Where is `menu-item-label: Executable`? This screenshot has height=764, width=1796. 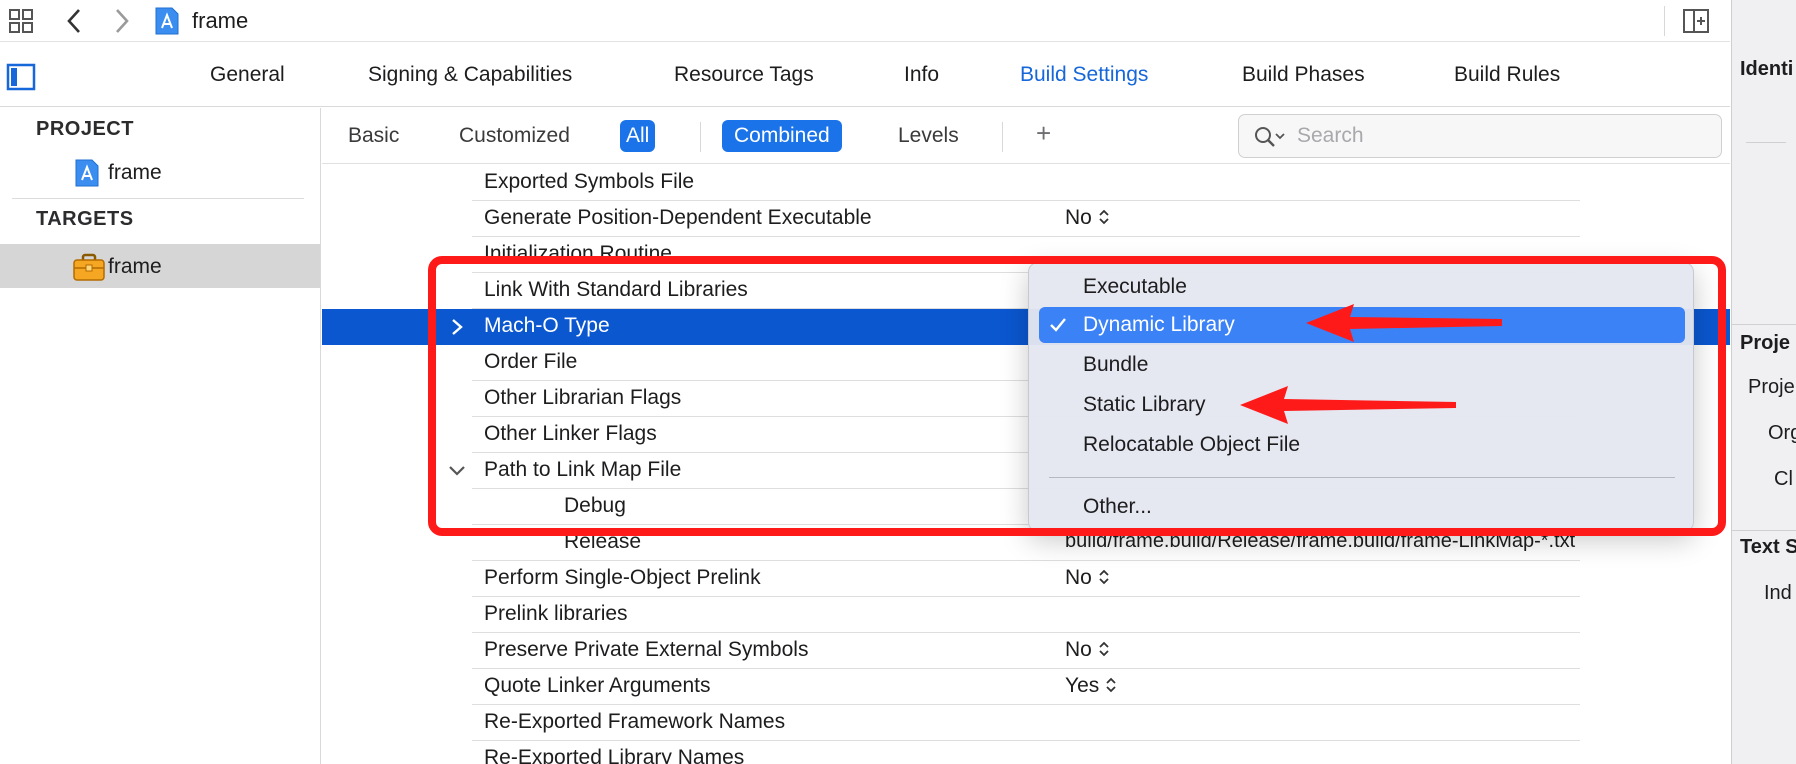
menu-item-label: Executable is located at coordinates (1135, 286).